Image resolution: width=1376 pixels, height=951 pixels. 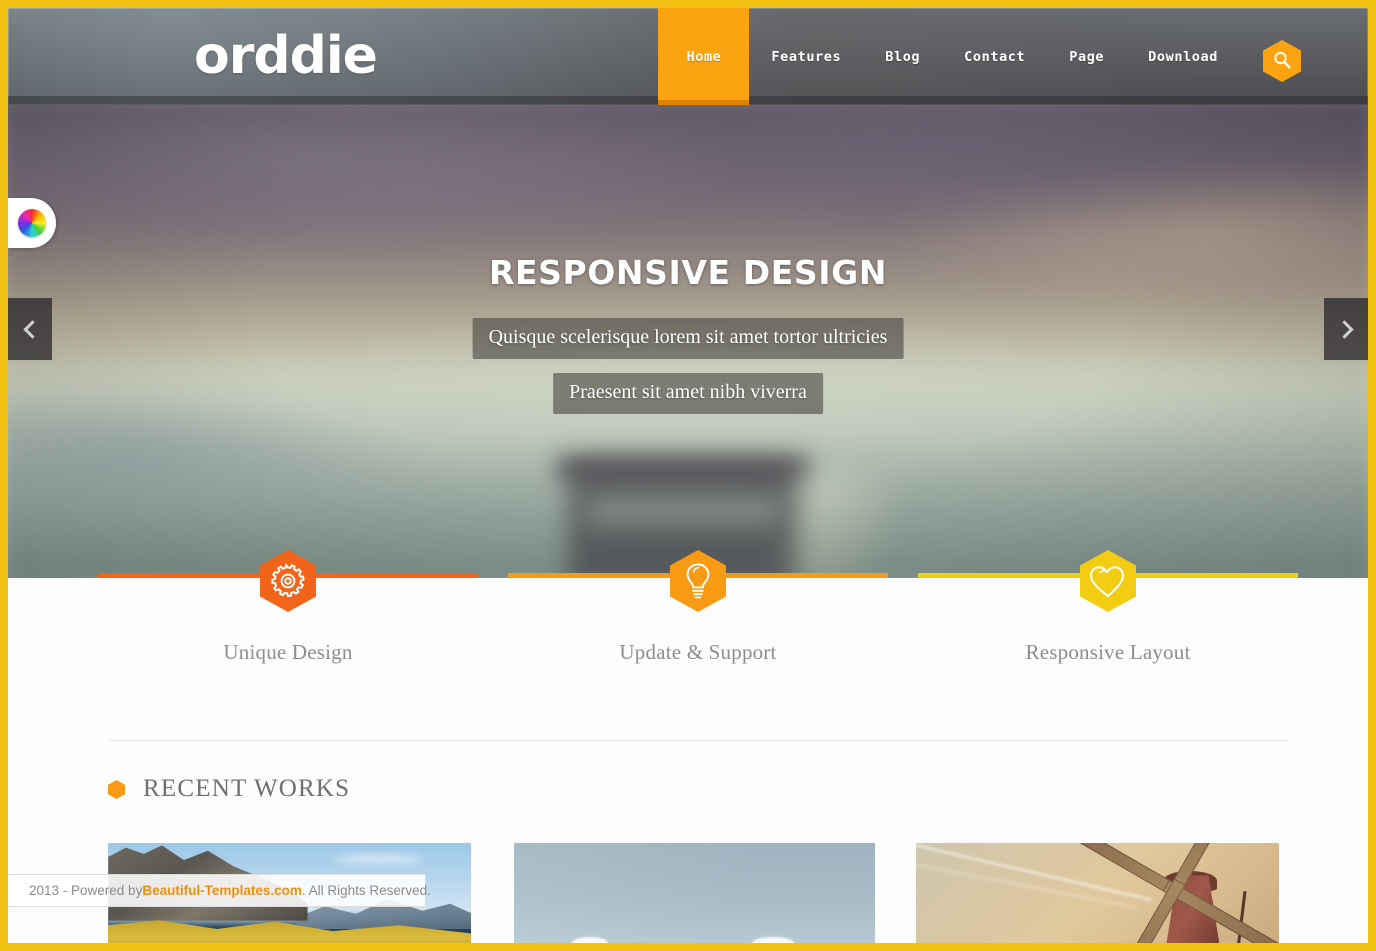 What do you see at coordinates (116, 789) in the screenshot?
I see `hexagon-bullet-icon` at bounding box center [116, 789].